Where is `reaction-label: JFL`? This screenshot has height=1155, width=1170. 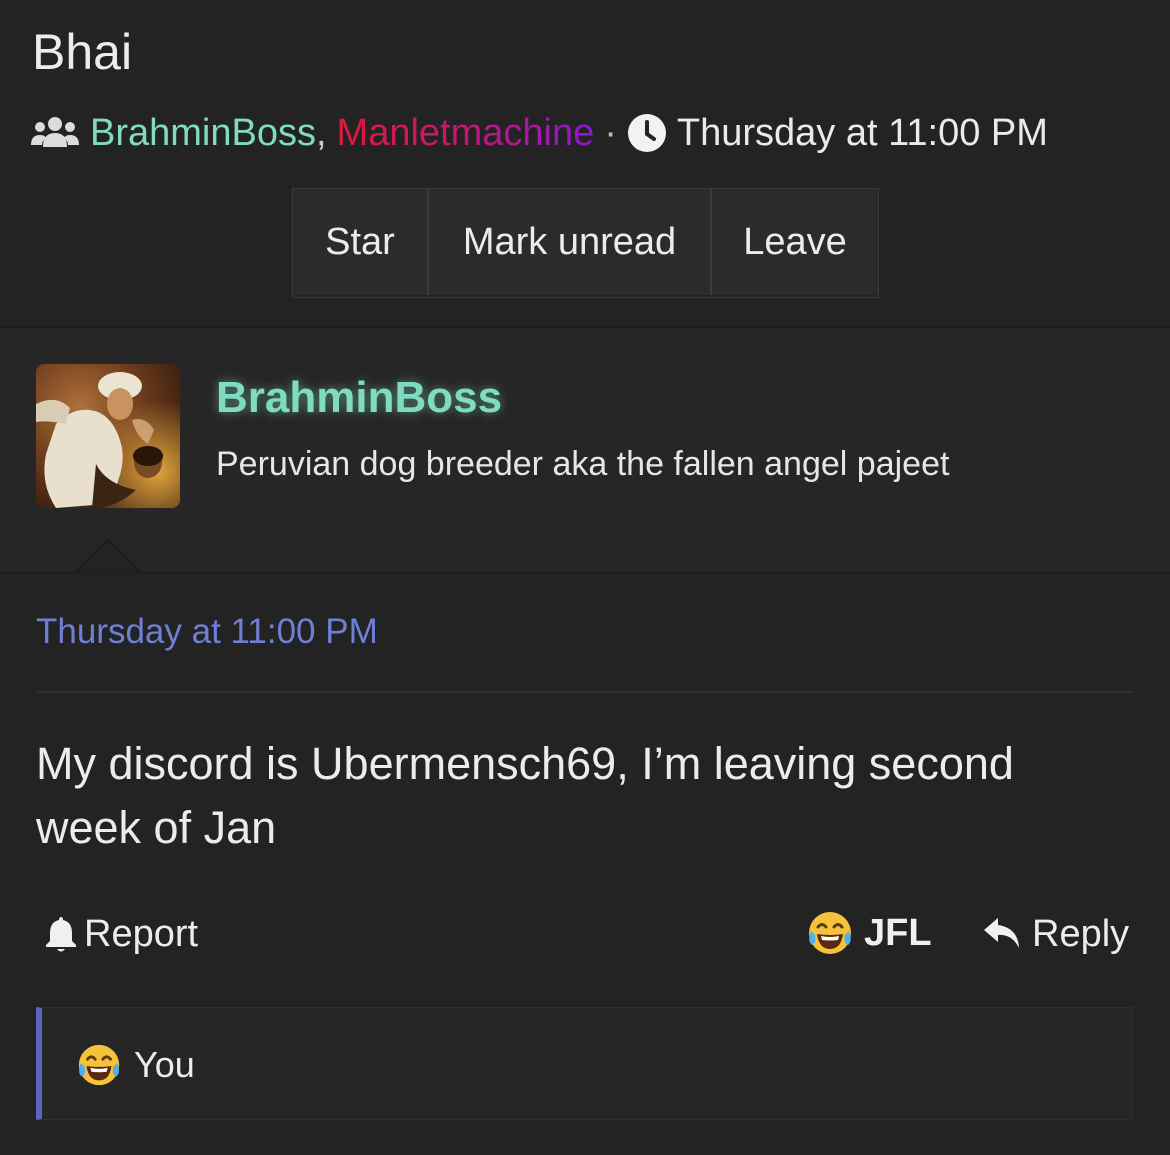 reaction-label: JFL is located at coordinates (898, 932).